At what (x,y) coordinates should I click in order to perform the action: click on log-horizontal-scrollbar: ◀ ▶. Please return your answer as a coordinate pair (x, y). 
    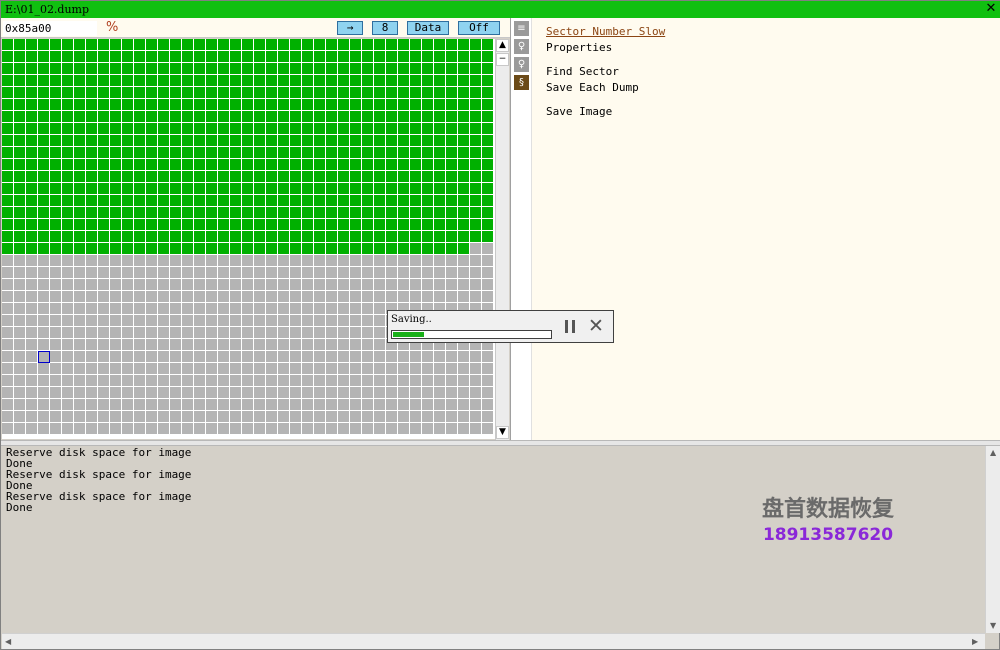
    Looking at the image, I should click on (493, 641).